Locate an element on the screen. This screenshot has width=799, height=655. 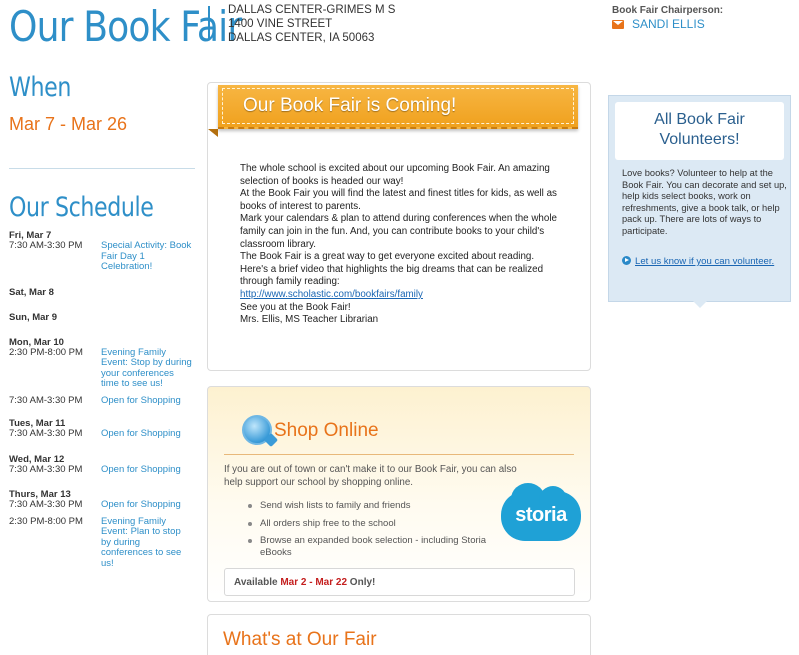
list-item: Send wish lists to family and friends is located at coordinates (373, 506).